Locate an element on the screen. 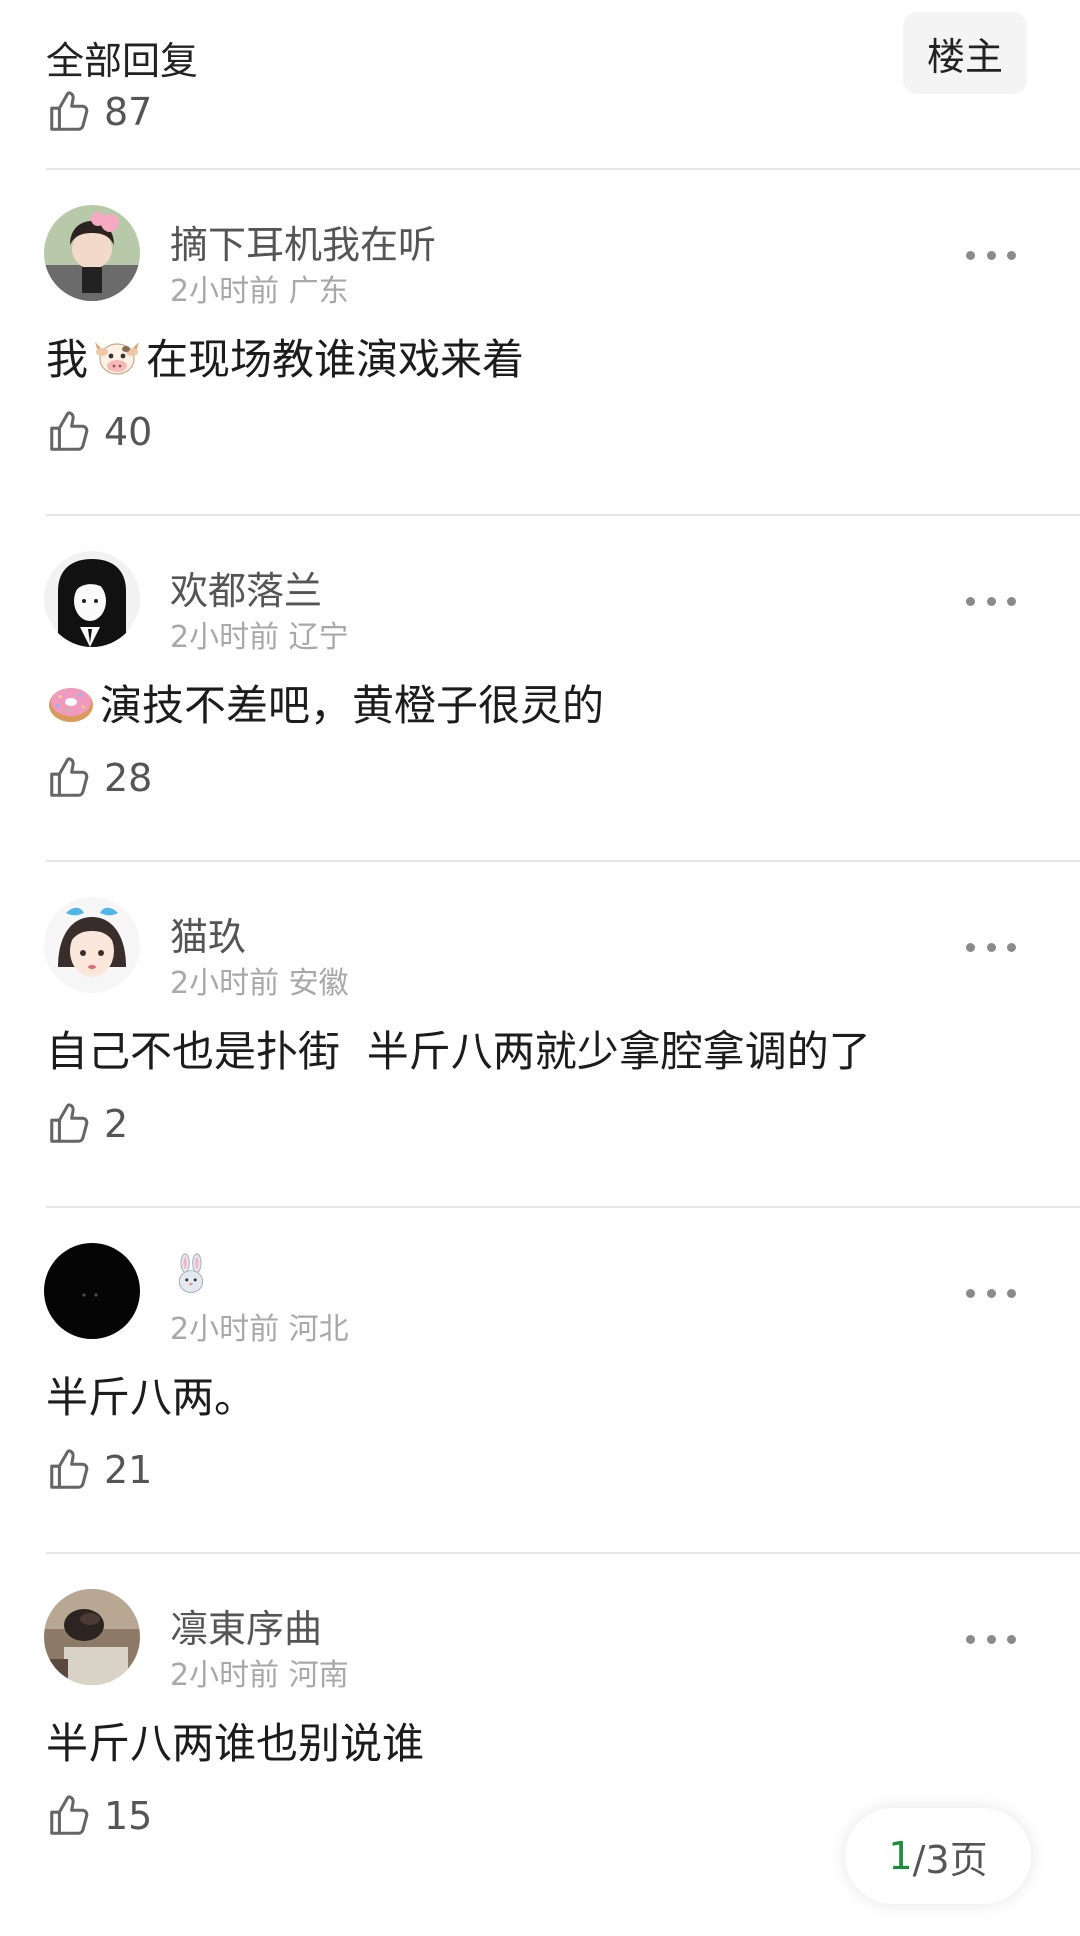  comment-text: 半斤八两。 is located at coordinates (151, 1397).